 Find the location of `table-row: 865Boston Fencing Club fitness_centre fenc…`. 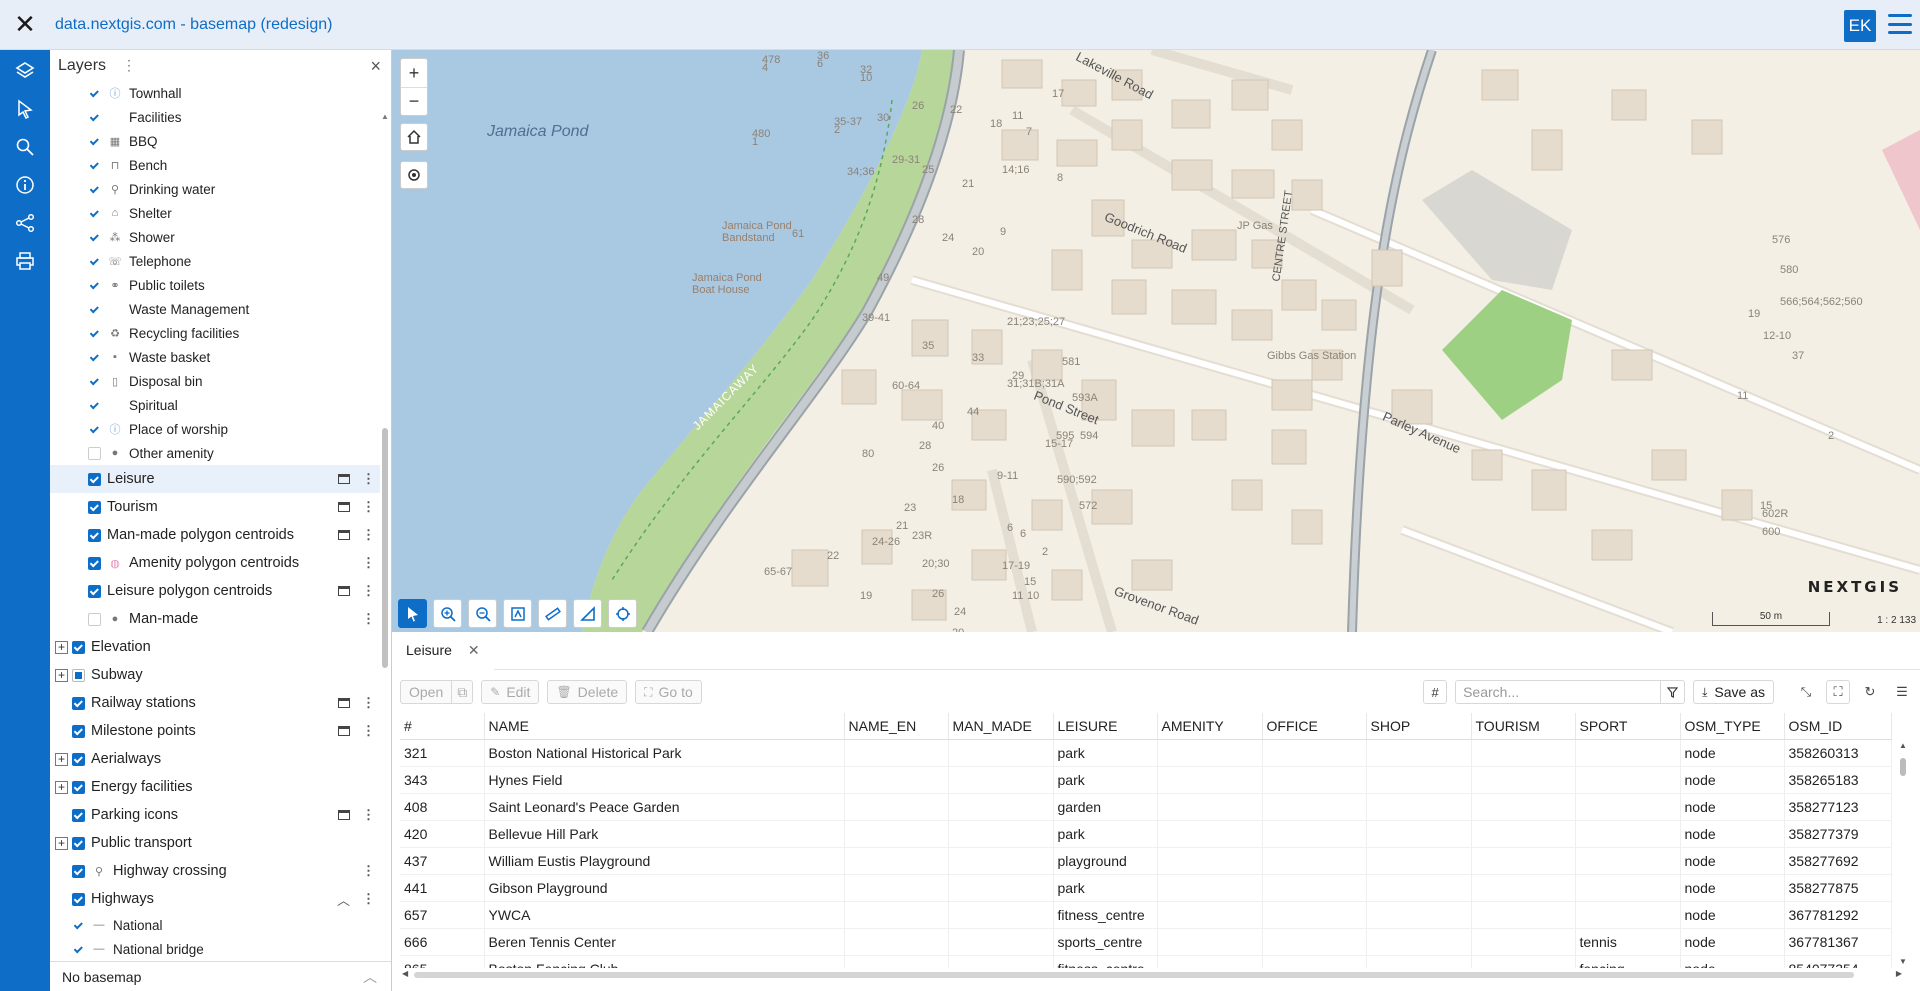

table-row: 865Boston Fencing Club fitness_centre fenc… is located at coordinates (1146, 961).